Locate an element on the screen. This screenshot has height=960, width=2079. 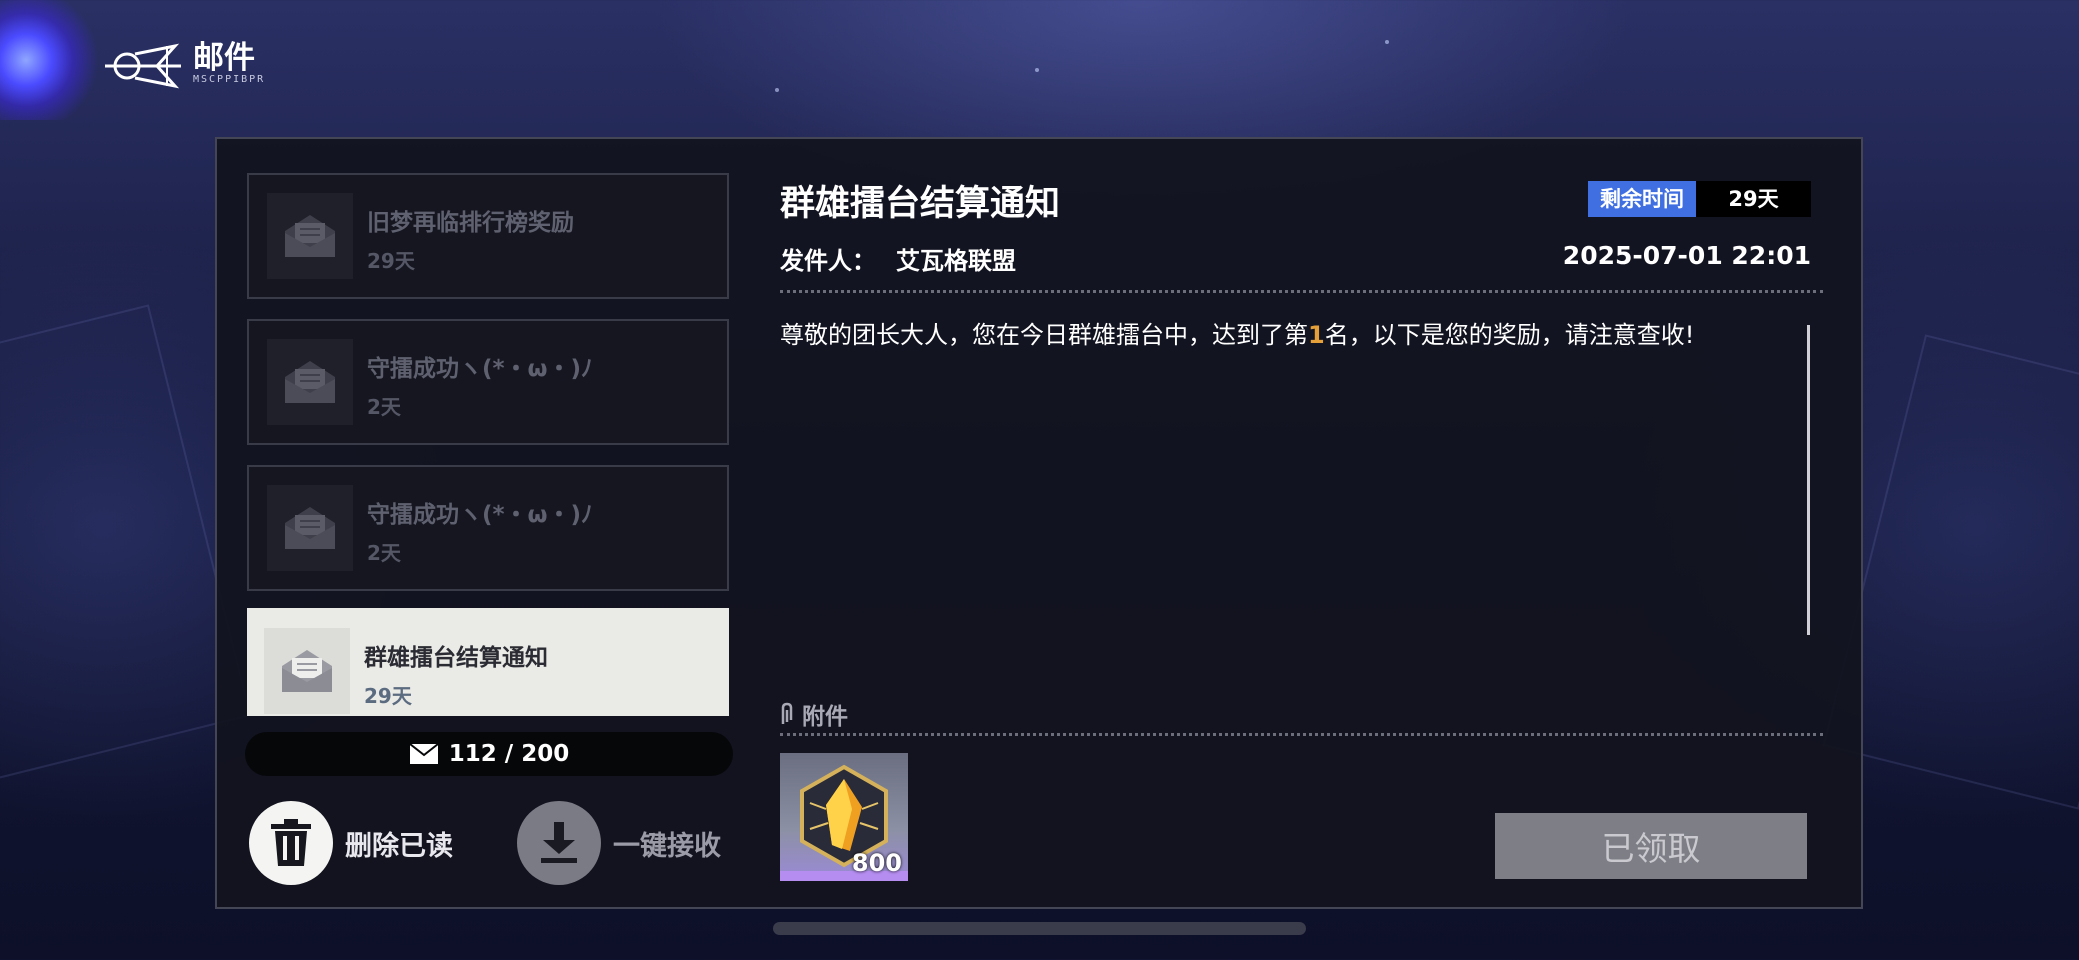
attachment-quantity: 800 is located at coordinates (876, 863).